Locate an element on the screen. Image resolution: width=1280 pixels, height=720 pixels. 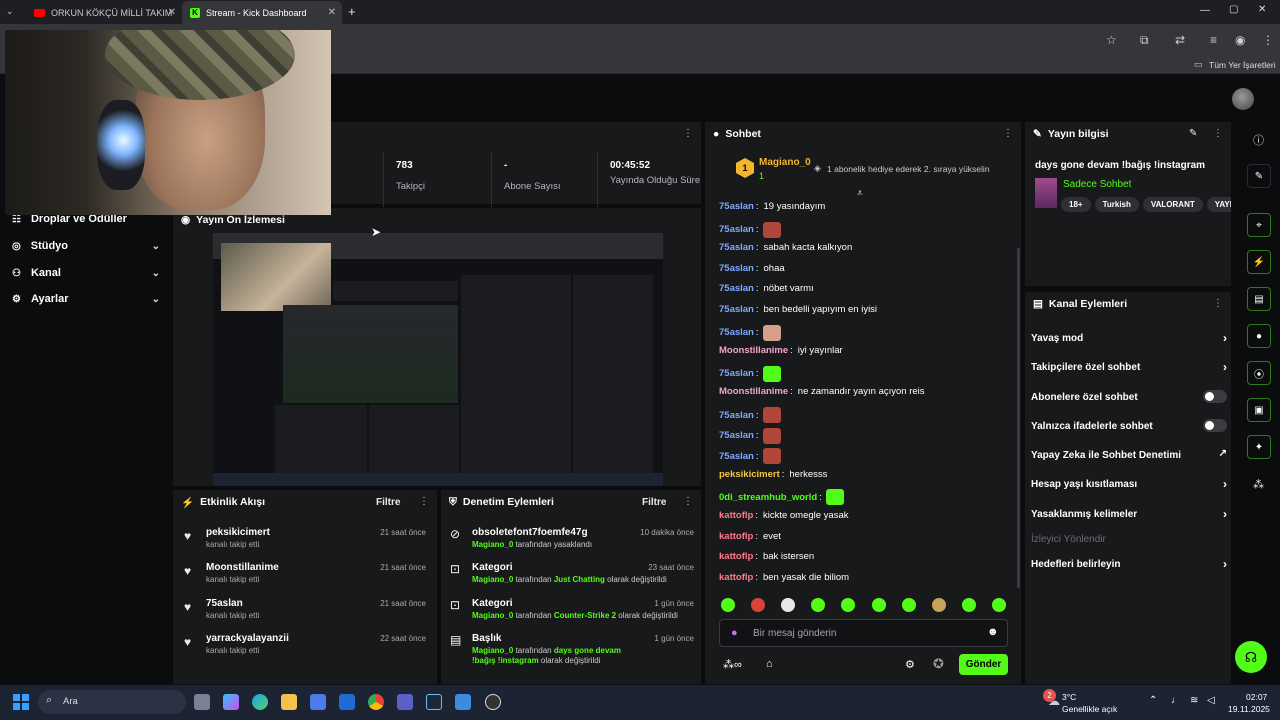
points-icon: ⁂∞ is located at coordinates (732, 664).